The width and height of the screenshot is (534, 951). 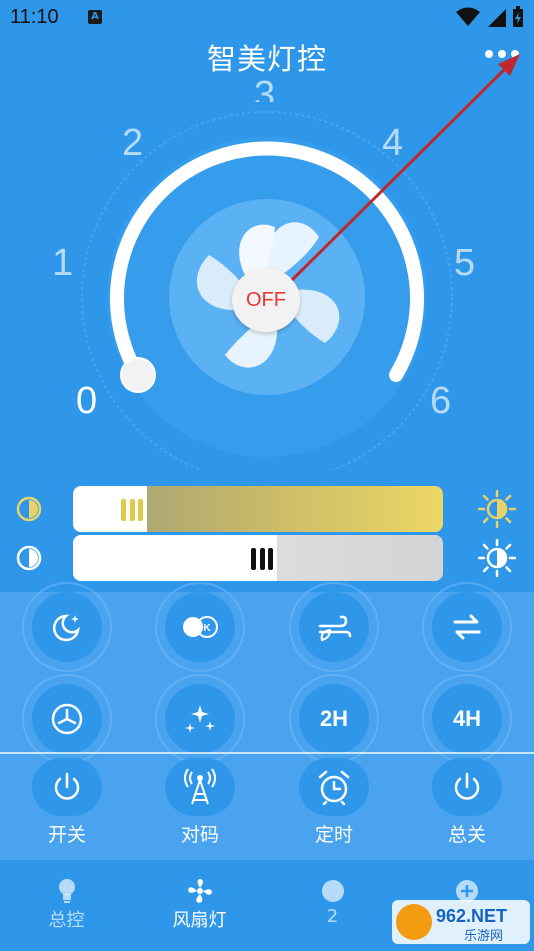 What do you see at coordinates (86, 401) in the screenshot?
I see `dial-level-0: 0` at bounding box center [86, 401].